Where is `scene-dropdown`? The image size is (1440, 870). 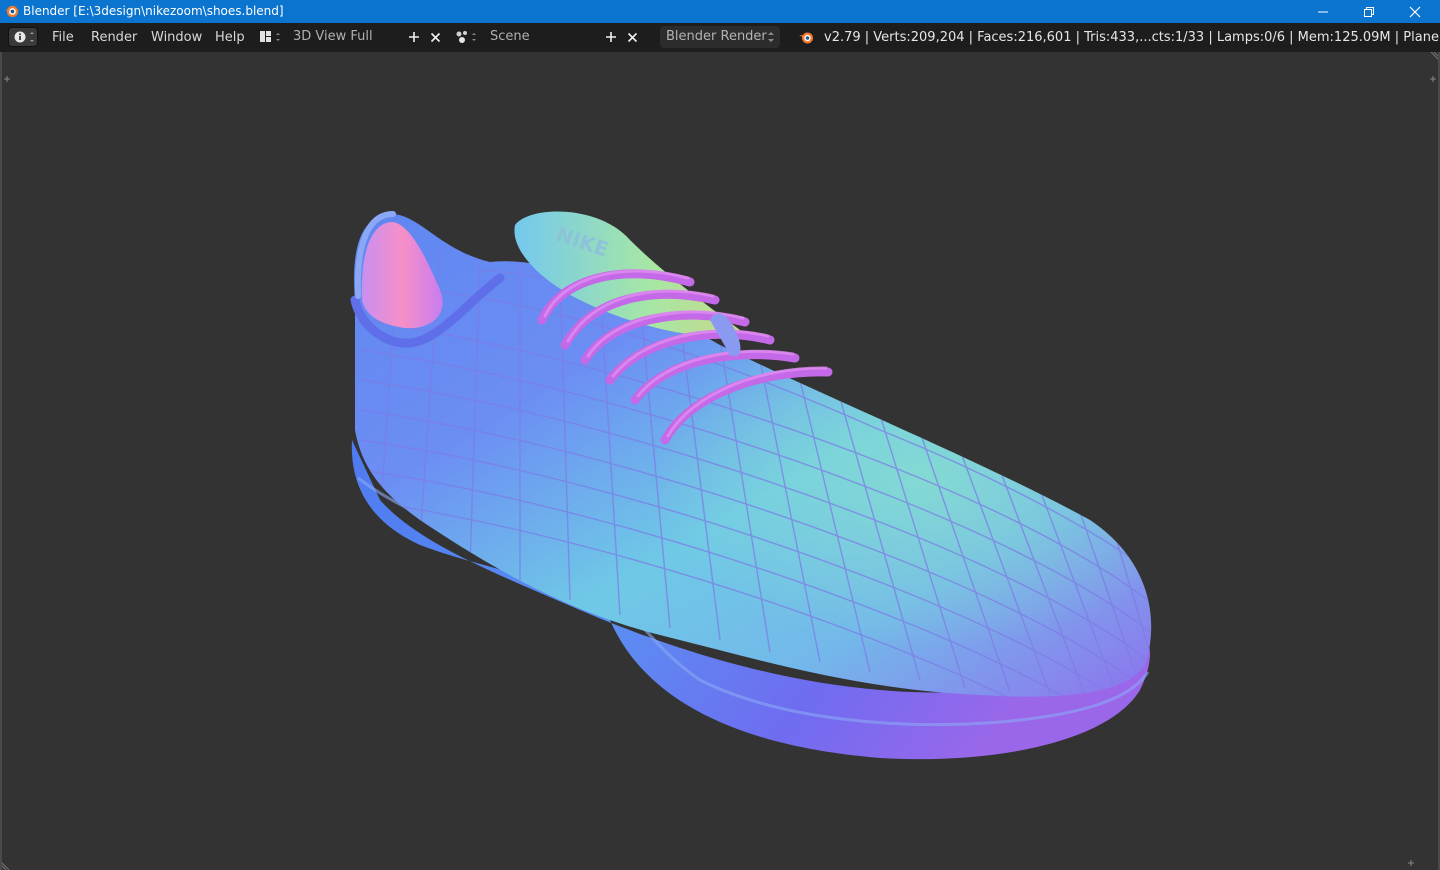
scene-dropdown is located at coordinates (468, 37).